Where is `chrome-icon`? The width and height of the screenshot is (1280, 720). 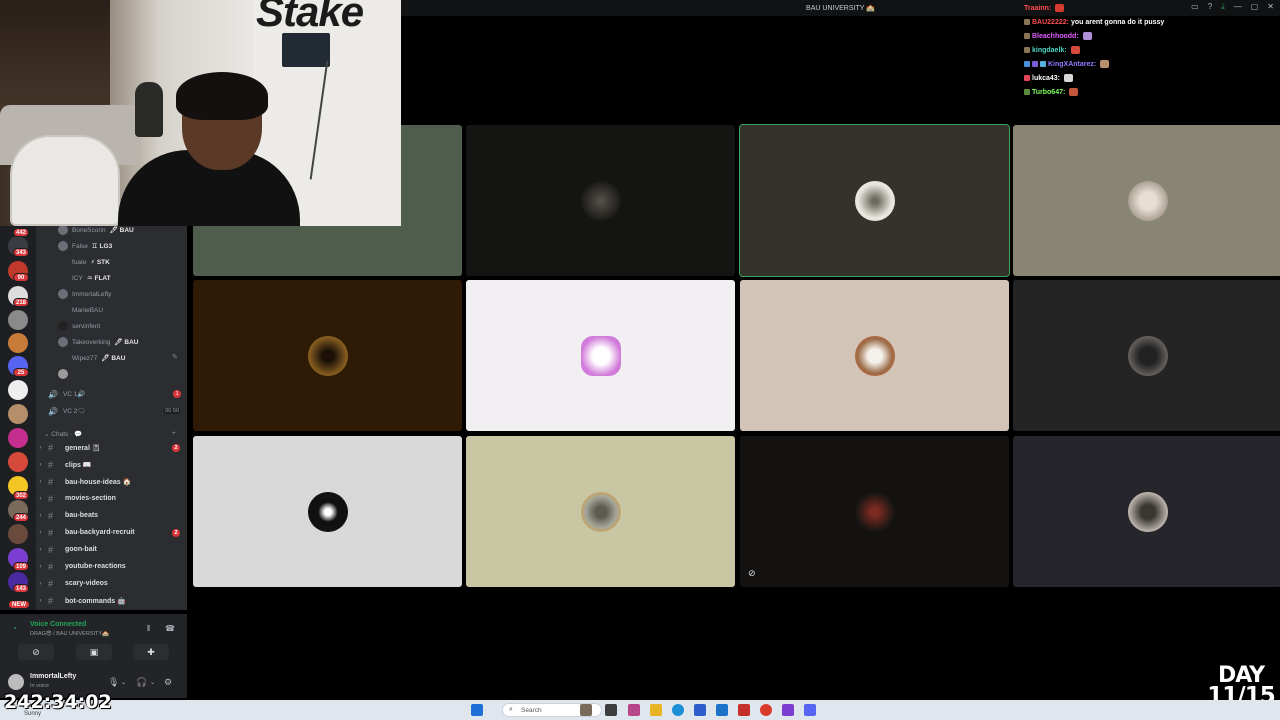
chrome-icon is located at coordinates (766, 710).